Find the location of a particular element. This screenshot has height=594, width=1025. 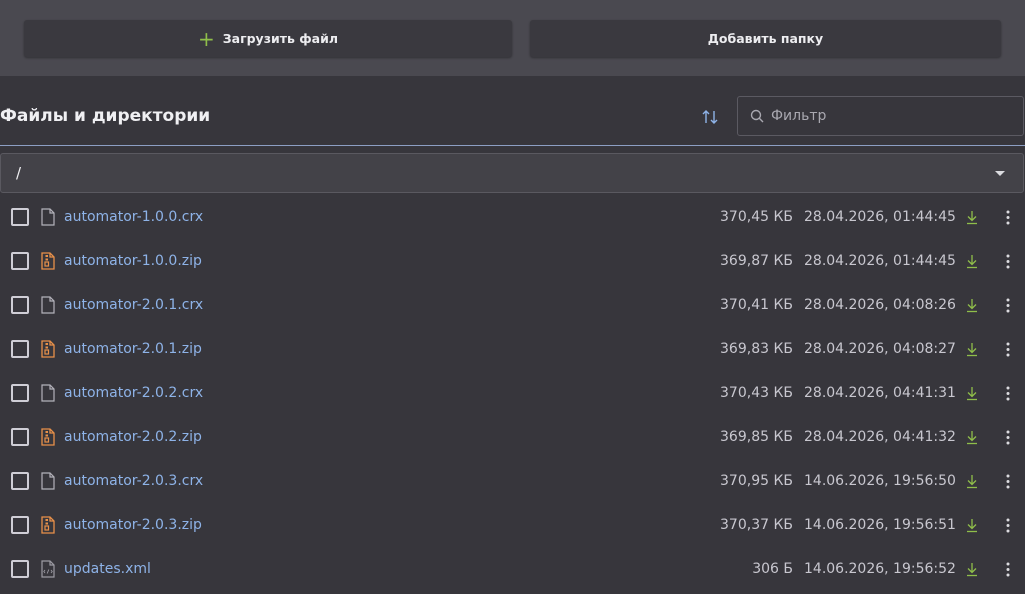

file-size: 370,43 КБ is located at coordinates (756, 393).